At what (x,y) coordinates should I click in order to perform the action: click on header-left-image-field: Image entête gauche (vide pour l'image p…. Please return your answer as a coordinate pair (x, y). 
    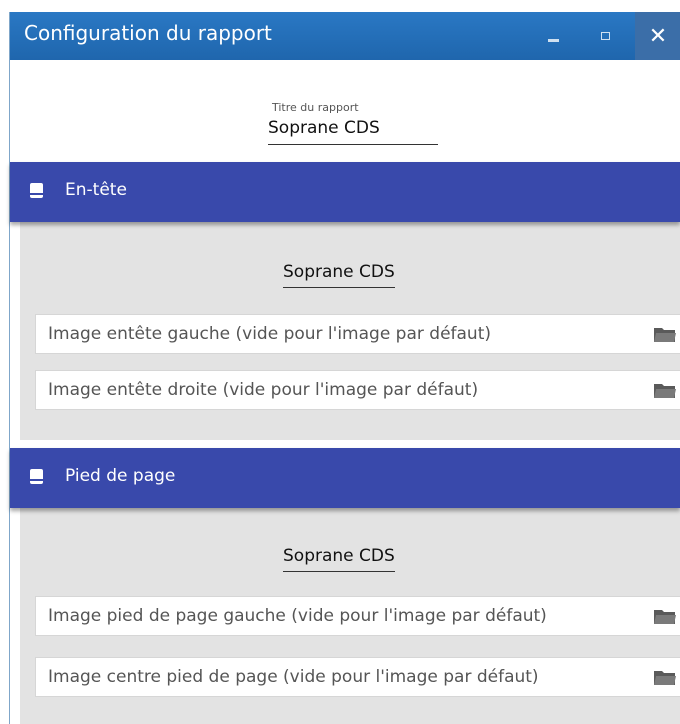
    Looking at the image, I should click on (357, 334).